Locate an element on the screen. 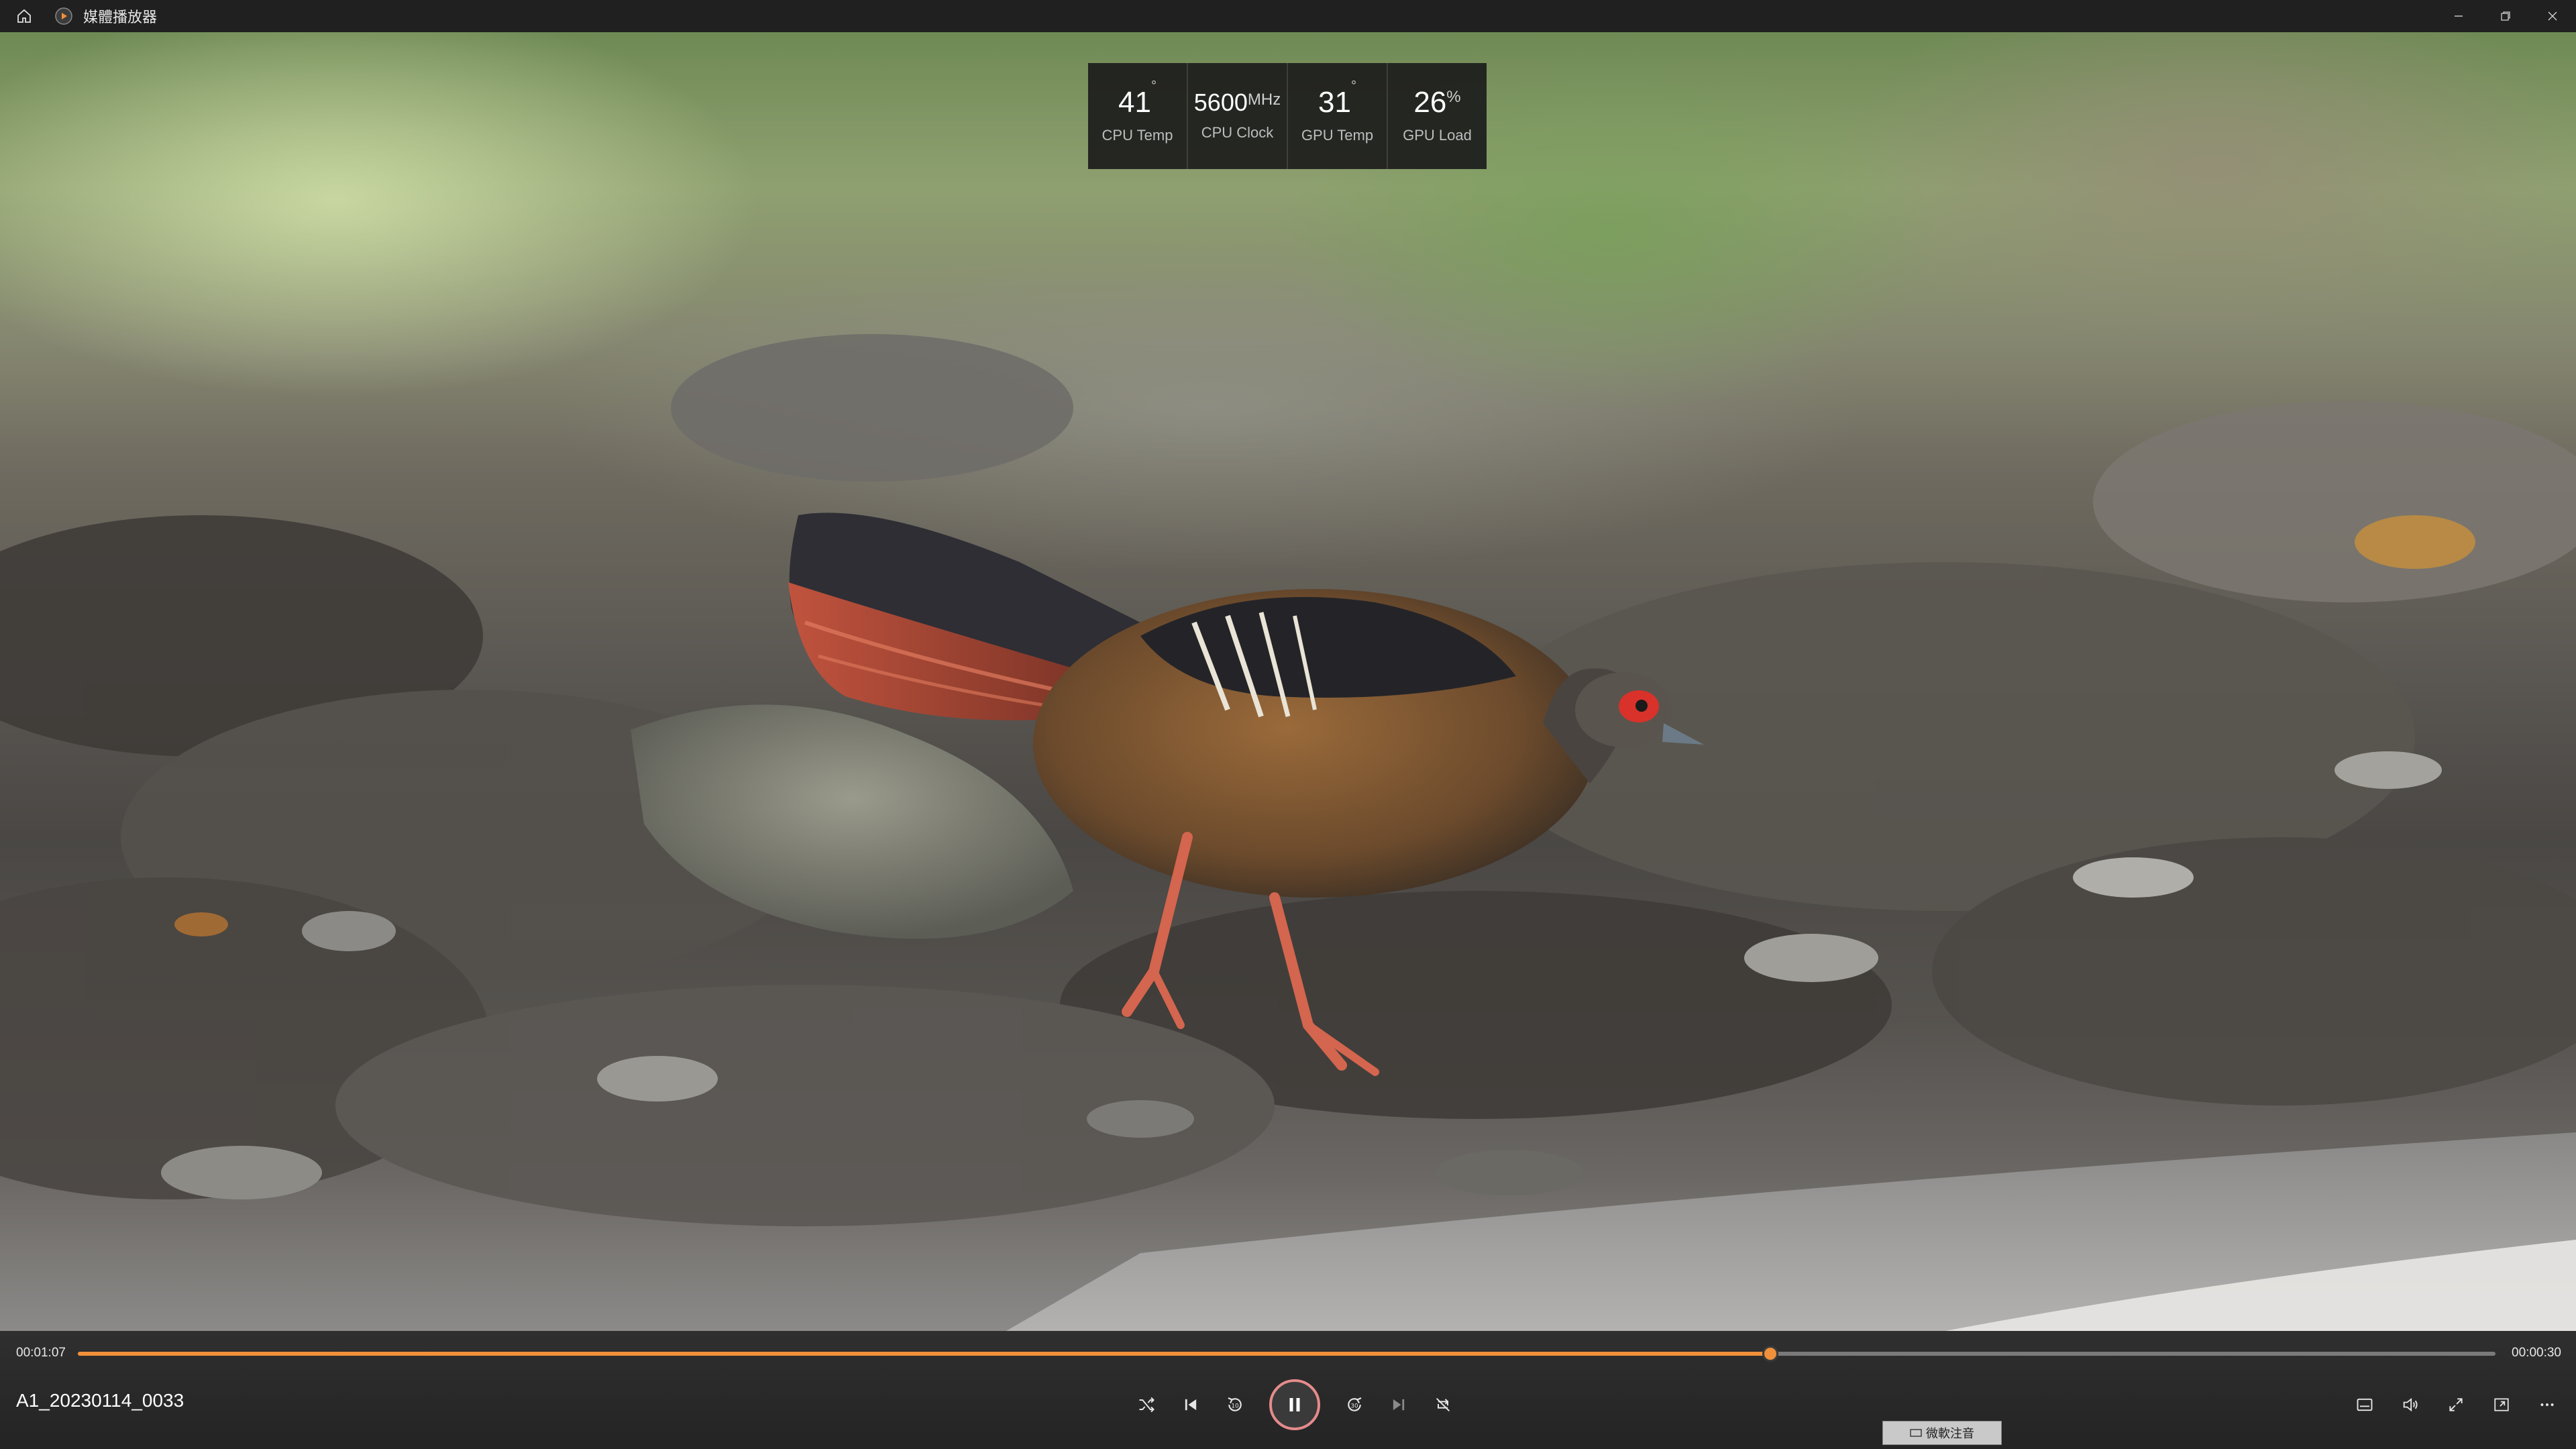 The height and width of the screenshot is (1449, 2576). forward-30-button: 30 is located at coordinates (1354, 1404).